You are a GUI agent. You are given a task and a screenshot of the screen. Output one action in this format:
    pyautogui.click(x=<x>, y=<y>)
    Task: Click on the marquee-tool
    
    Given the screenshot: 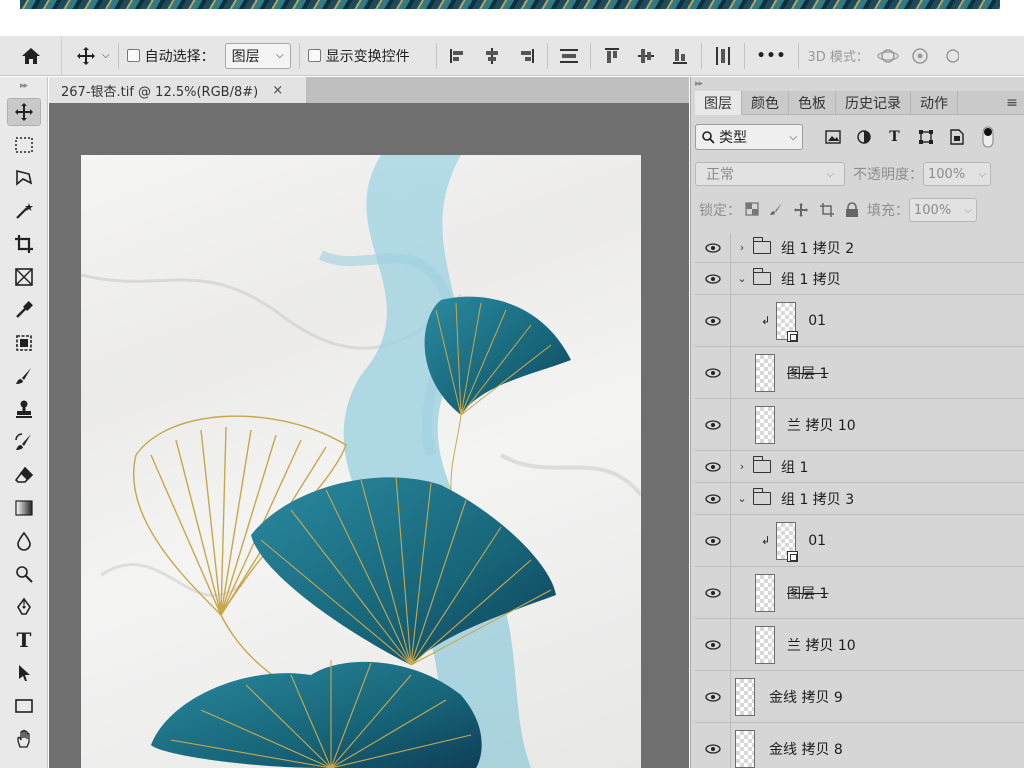 What is the action you would take?
    pyautogui.click(x=24, y=144)
    